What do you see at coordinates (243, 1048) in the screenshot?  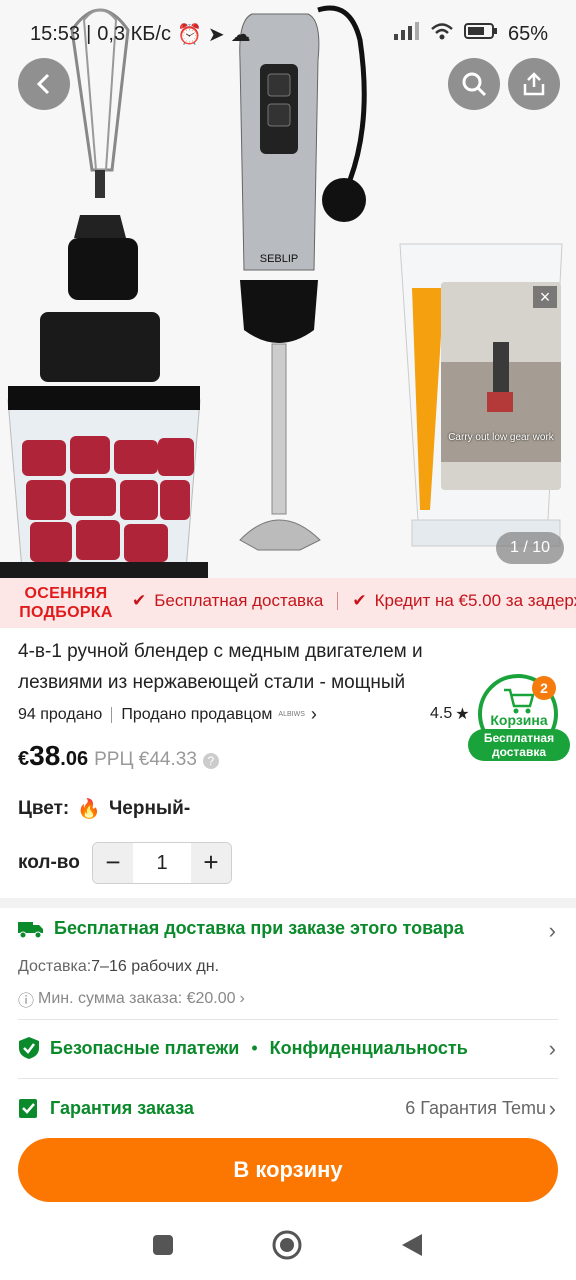 I see `security-row: Безопасные платежи • Конфиденциальность` at bounding box center [243, 1048].